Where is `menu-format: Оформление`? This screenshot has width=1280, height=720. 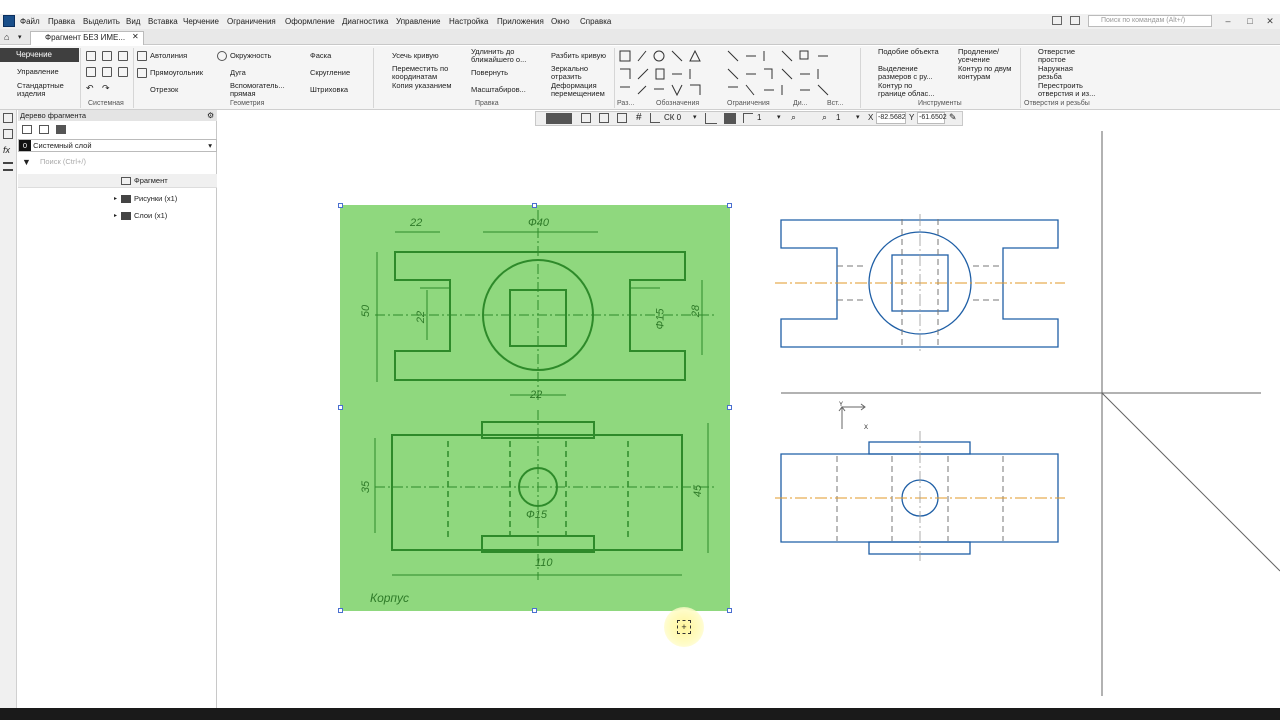
menu-format: Оформление is located at coordinates (310, 21).